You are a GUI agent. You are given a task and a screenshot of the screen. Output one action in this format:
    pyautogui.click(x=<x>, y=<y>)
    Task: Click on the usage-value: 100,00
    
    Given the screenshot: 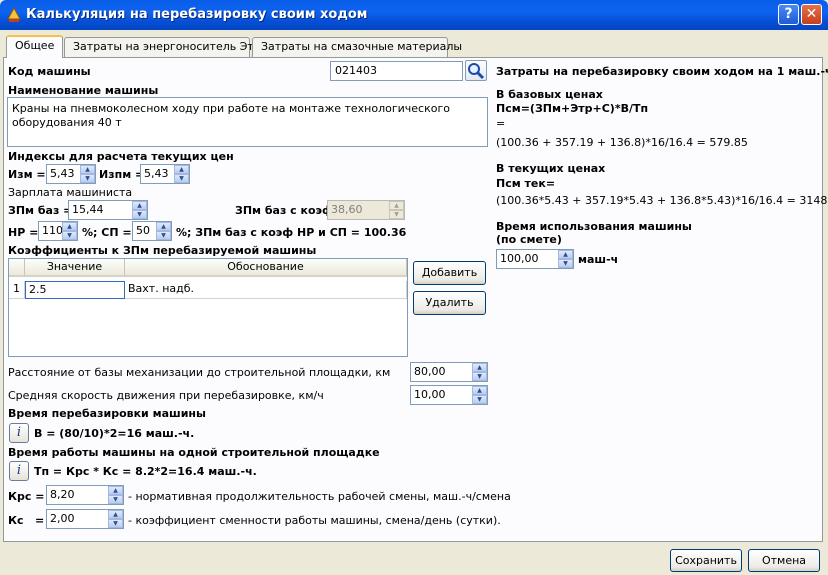 What is the action you would take?
    pyautogui.click(x=519, y=258)
    